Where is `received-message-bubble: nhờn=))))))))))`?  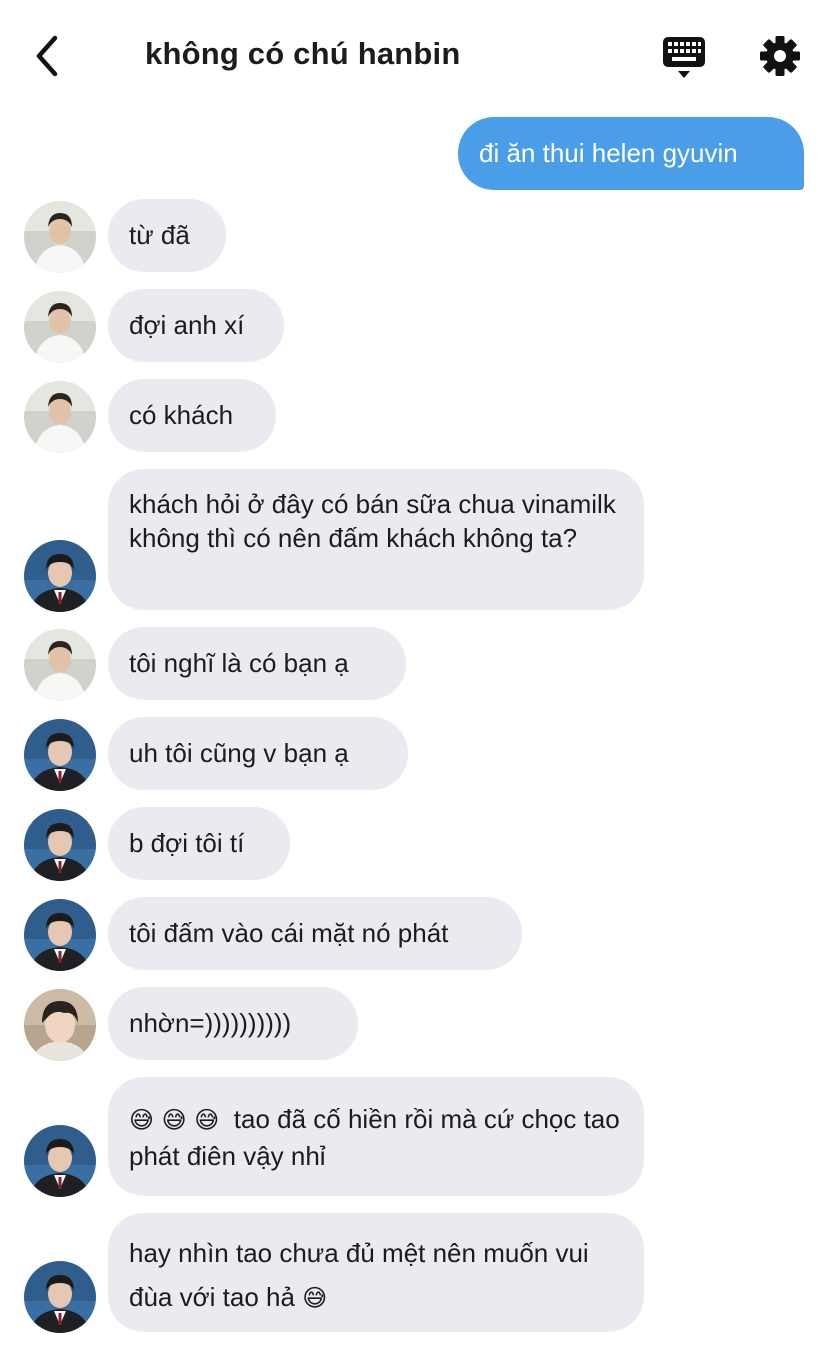 received-message-bubble: nhờn=)))))))))) is located at coordinates (233, 1023).